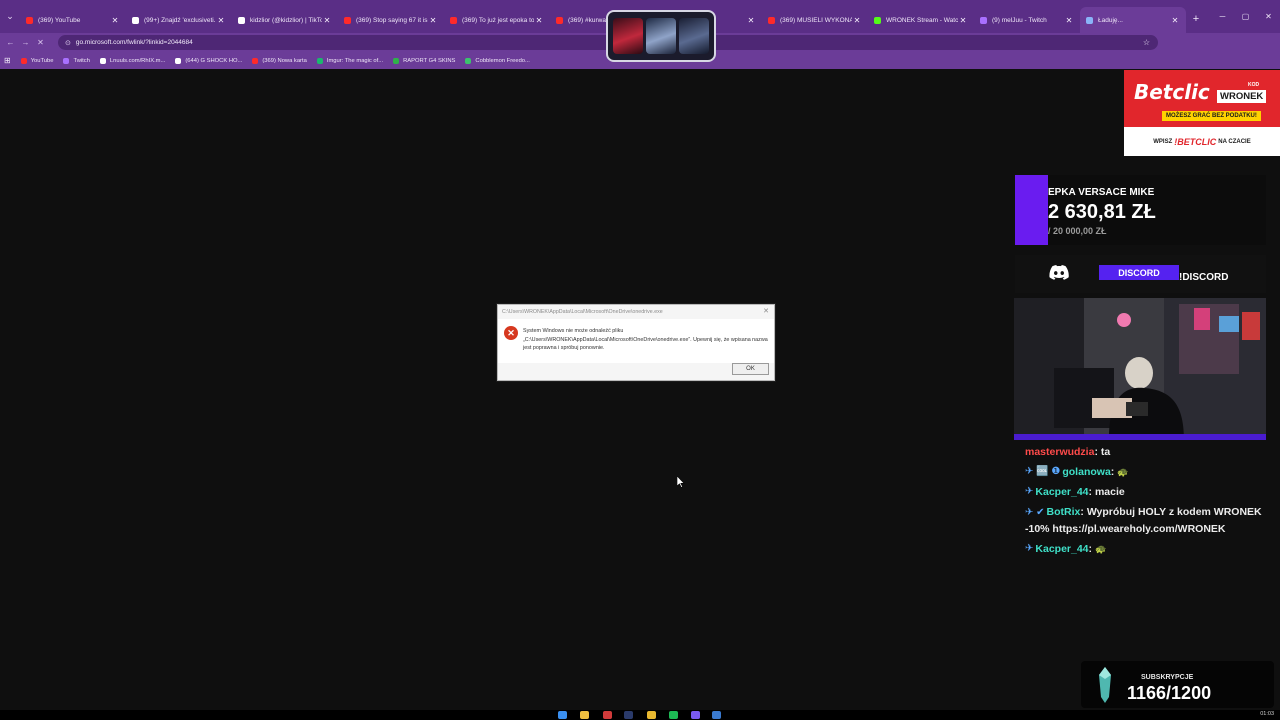  I want to click on chat-text: ta, so click(1105, 452).